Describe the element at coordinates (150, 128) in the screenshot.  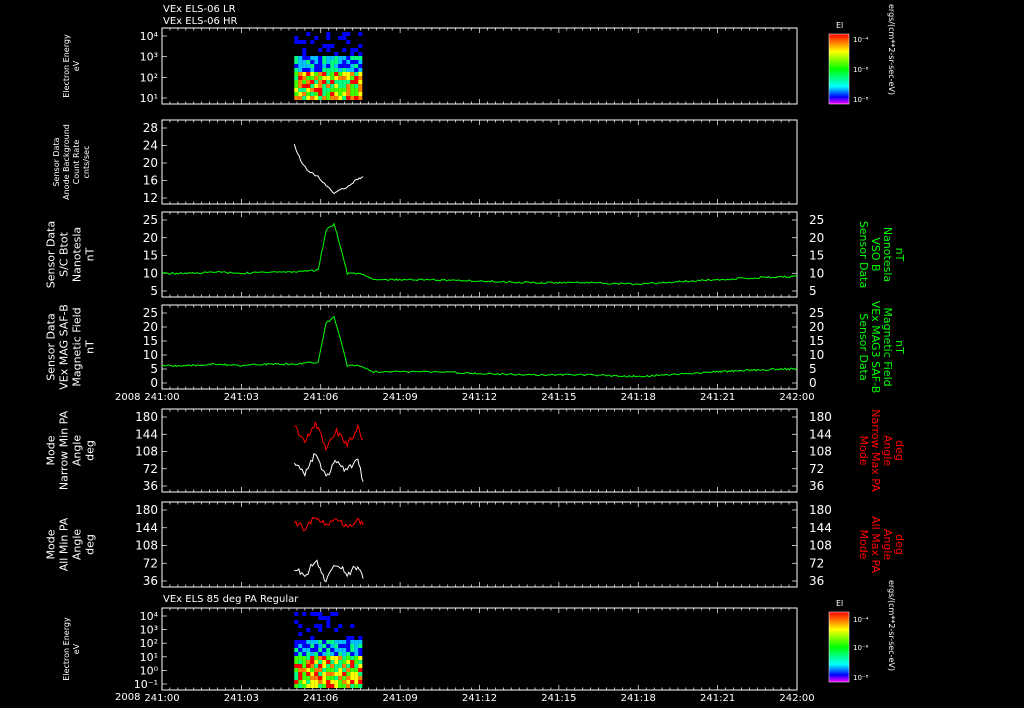
I see `y-tick-label: 28` at that location.